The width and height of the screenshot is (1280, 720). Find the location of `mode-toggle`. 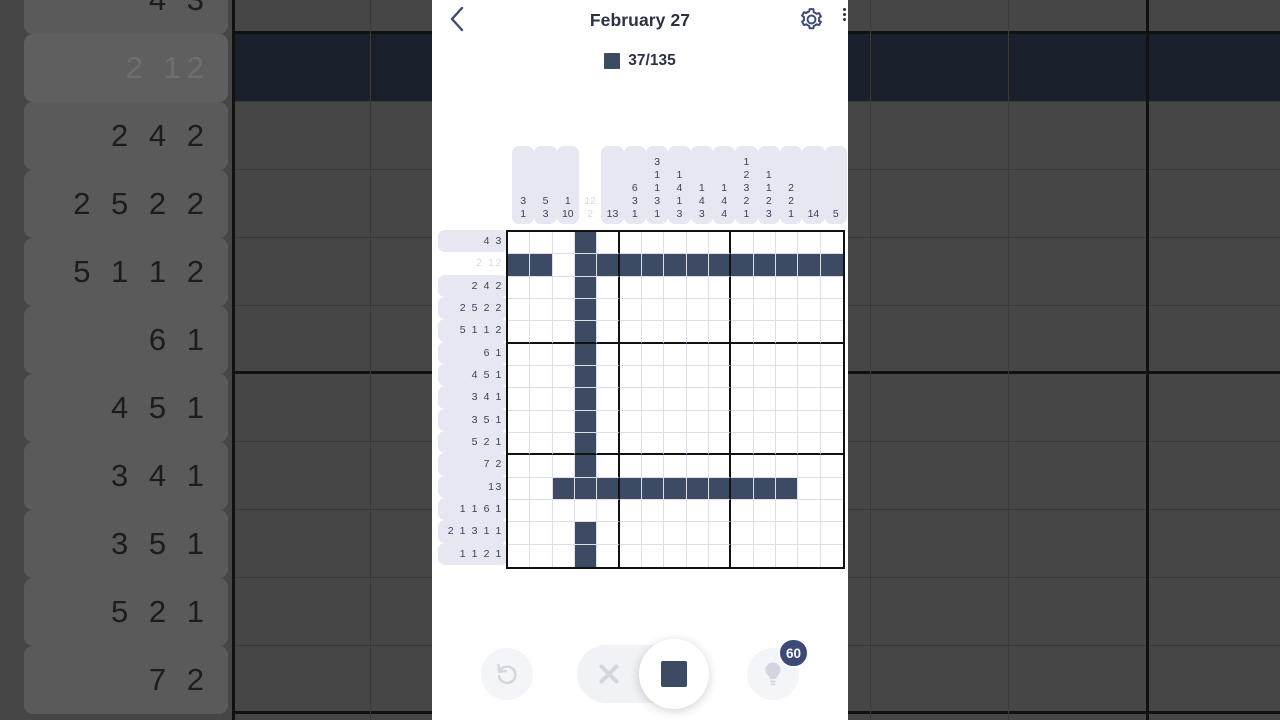

mode-toggle is located at coordinates (643, 674).